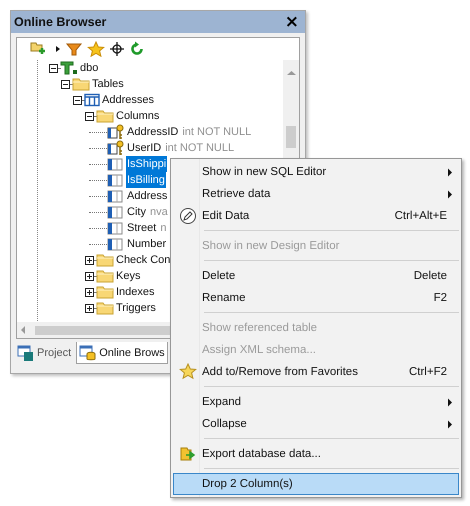 This screenshot has height=506, width=470. I want to click on shortcut-label: Ctrl+F2, so click(427, 372).